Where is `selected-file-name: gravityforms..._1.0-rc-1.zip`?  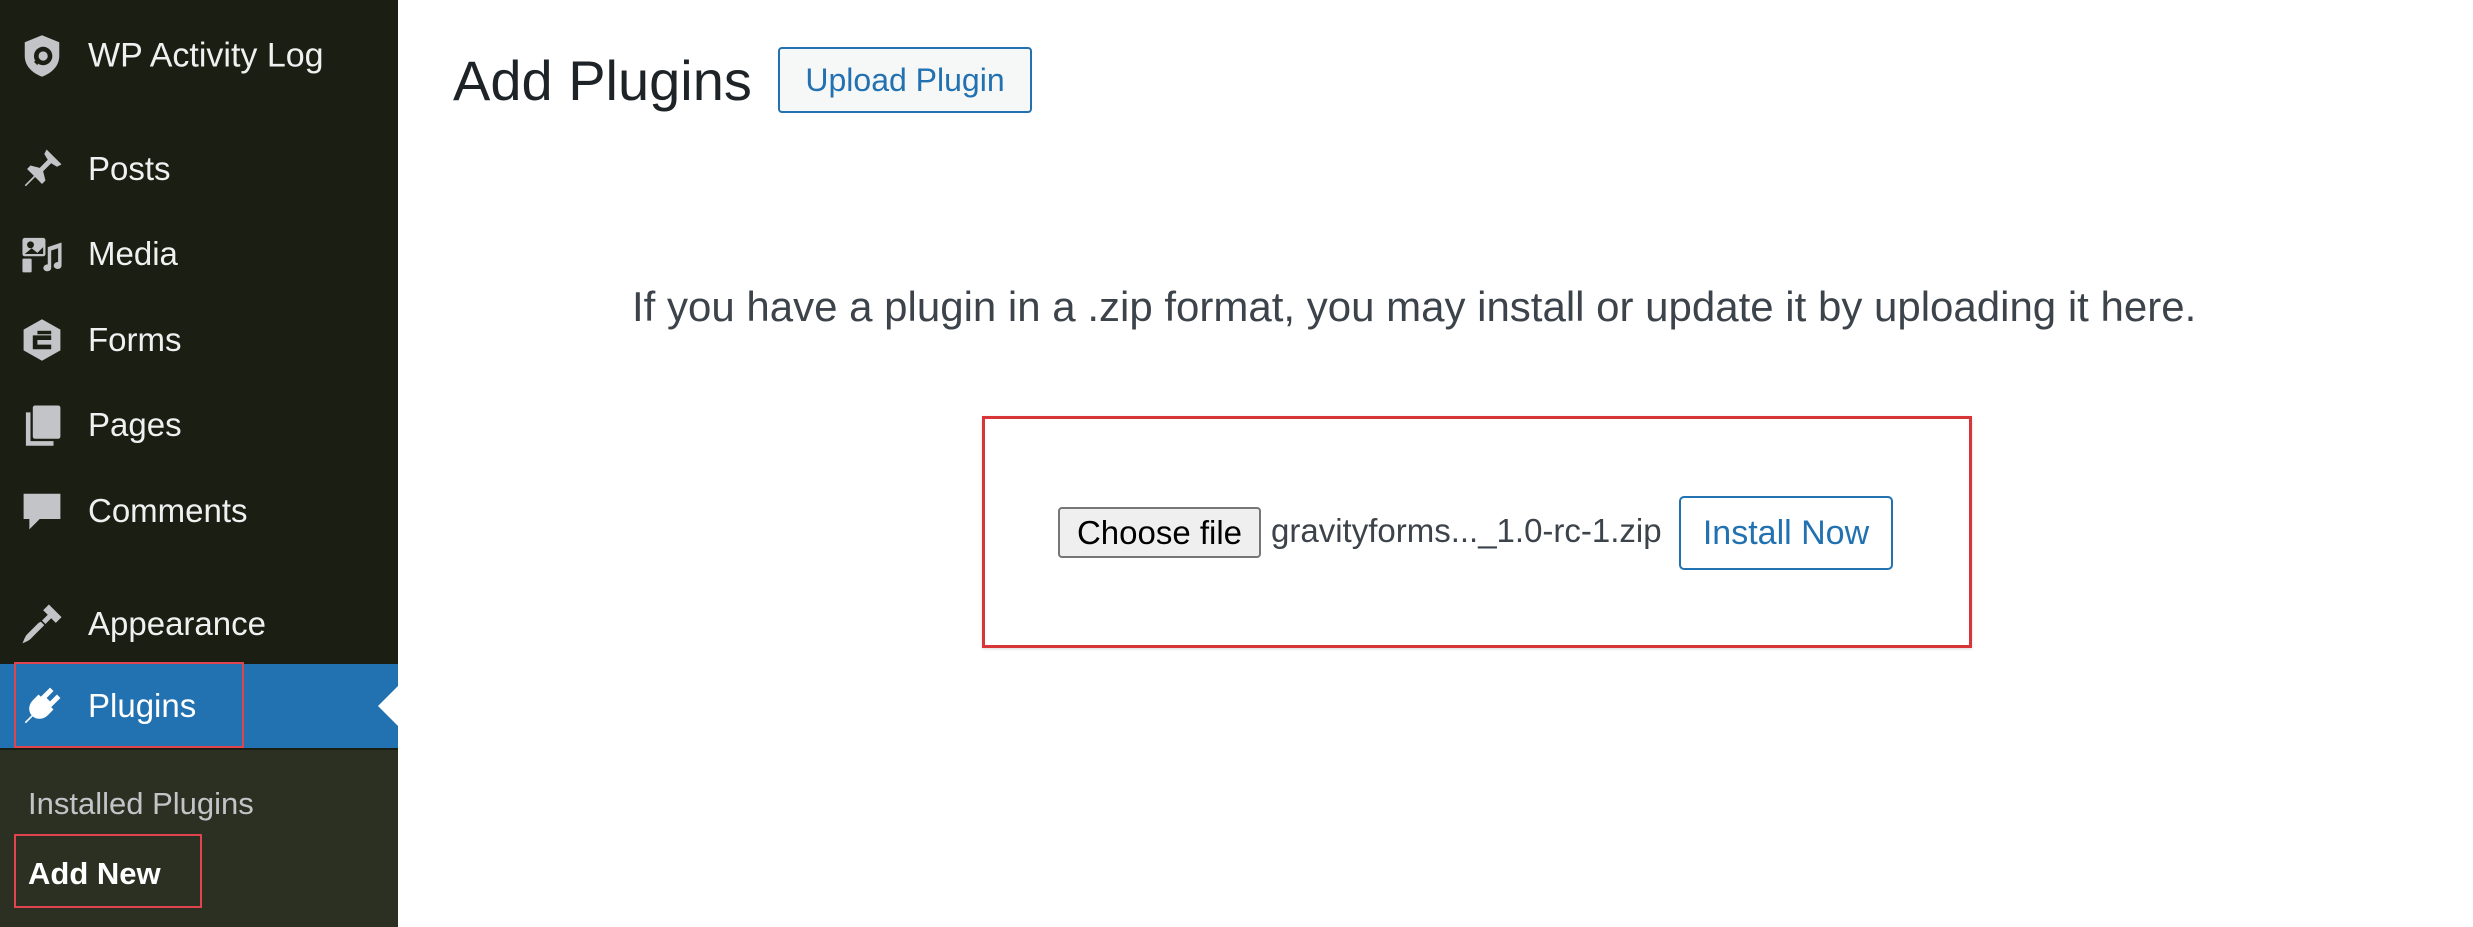
selected-file-name: gravityforms..._1.0-rc-1.zip is located at coordinates (1466, 530).